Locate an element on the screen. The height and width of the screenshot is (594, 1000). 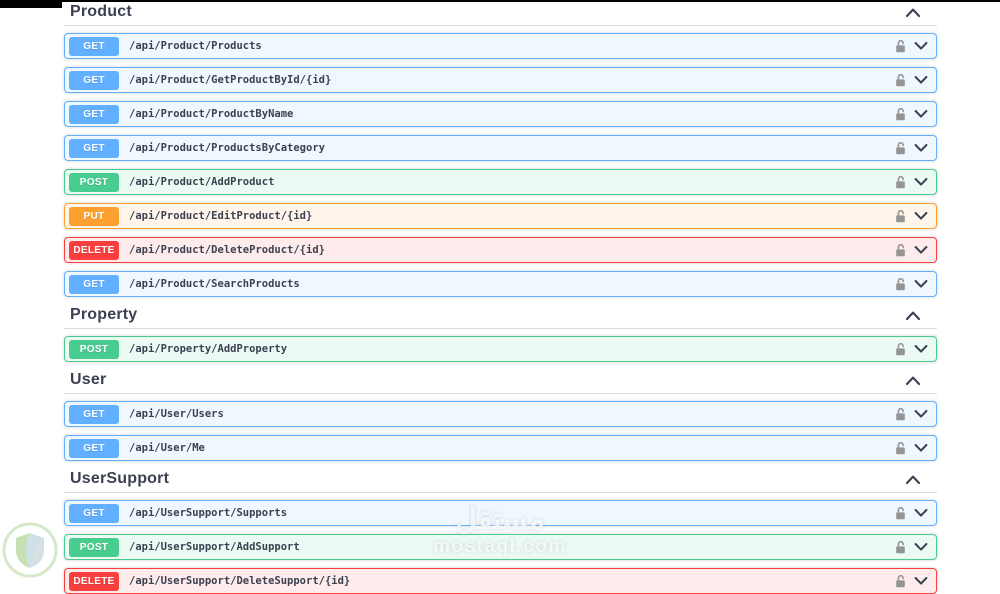
section-endpoints: POST /api/Property/AddProperty is located at coordinates (500, 345).